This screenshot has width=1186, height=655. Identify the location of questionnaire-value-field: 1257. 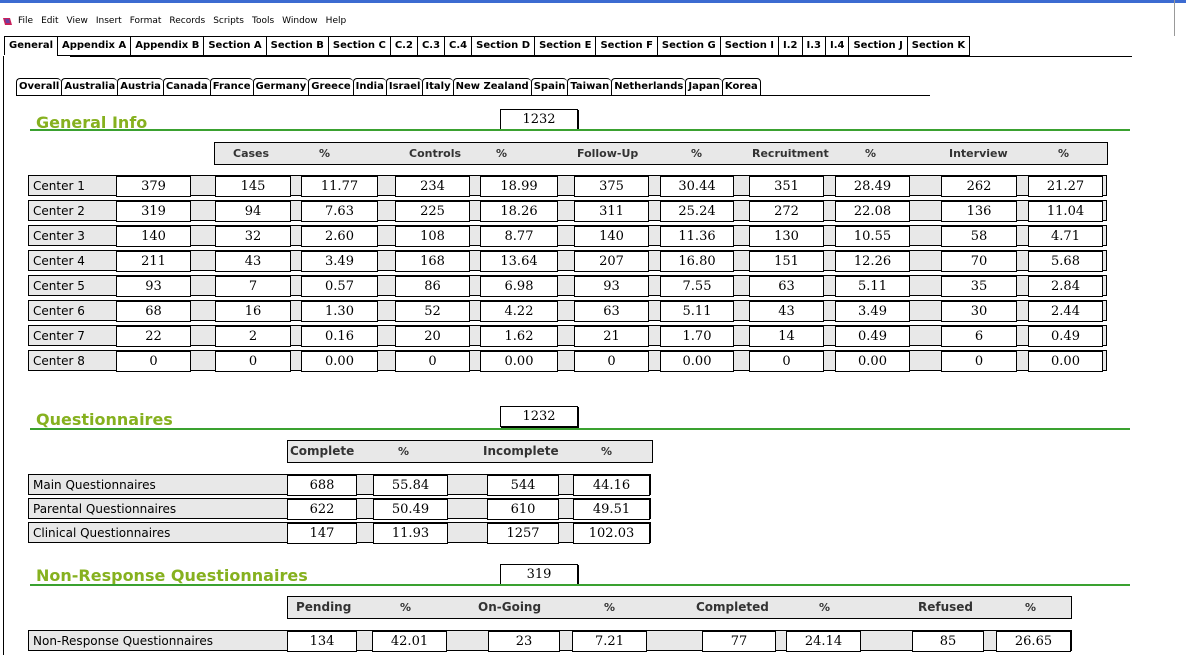
(523, 533).